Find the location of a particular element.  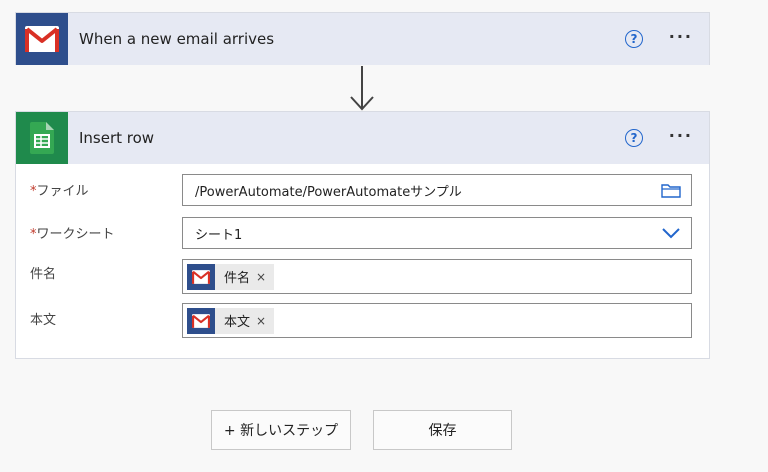

body-token: 本文 × is located at coordinates (231, 320).